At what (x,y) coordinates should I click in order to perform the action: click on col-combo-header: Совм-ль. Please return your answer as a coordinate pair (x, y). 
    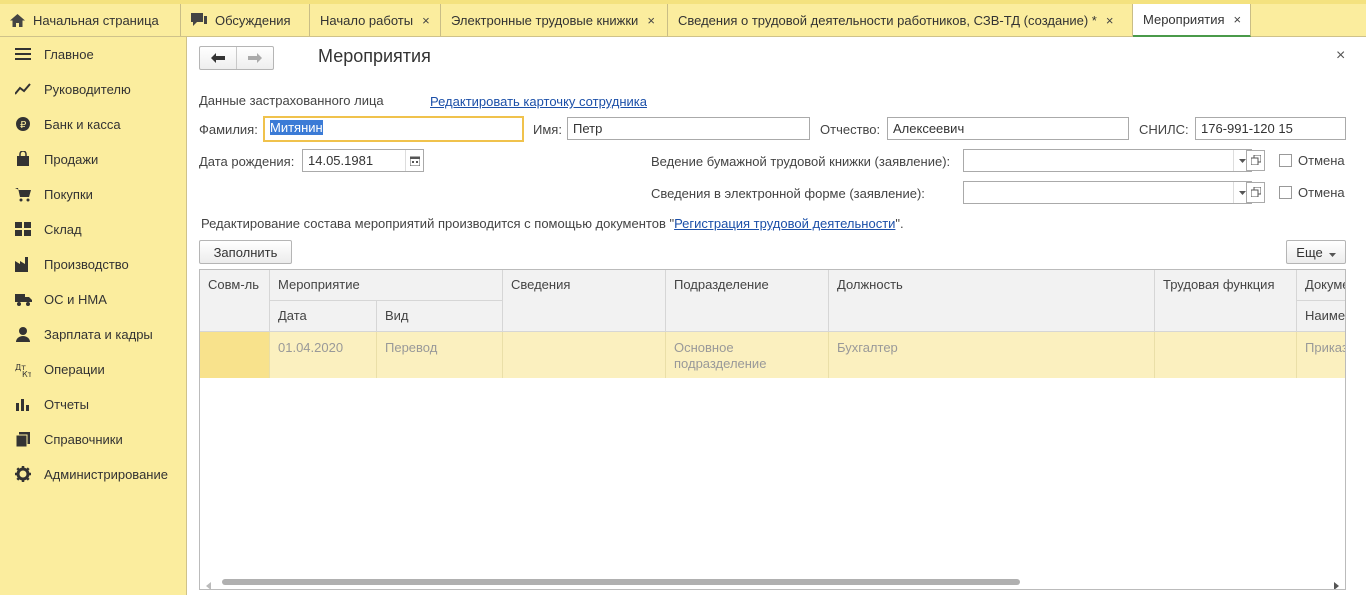
    Looking at the image, I should click on (235, 301).